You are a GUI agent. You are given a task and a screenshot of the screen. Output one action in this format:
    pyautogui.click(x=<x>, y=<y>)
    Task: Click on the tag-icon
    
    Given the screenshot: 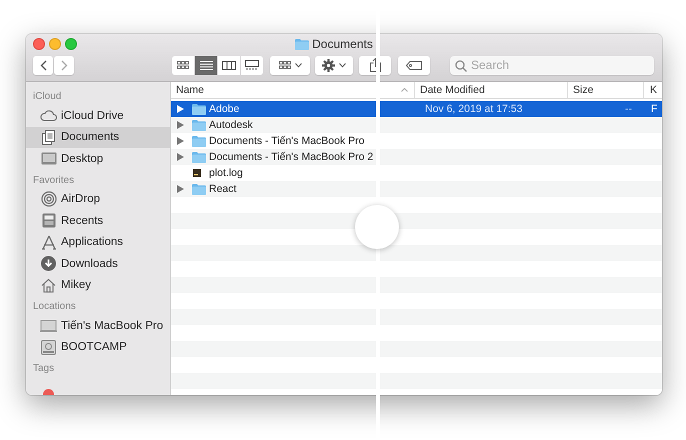 What is the action you would take?
    pyautogui.click(x=414, y=65)
    